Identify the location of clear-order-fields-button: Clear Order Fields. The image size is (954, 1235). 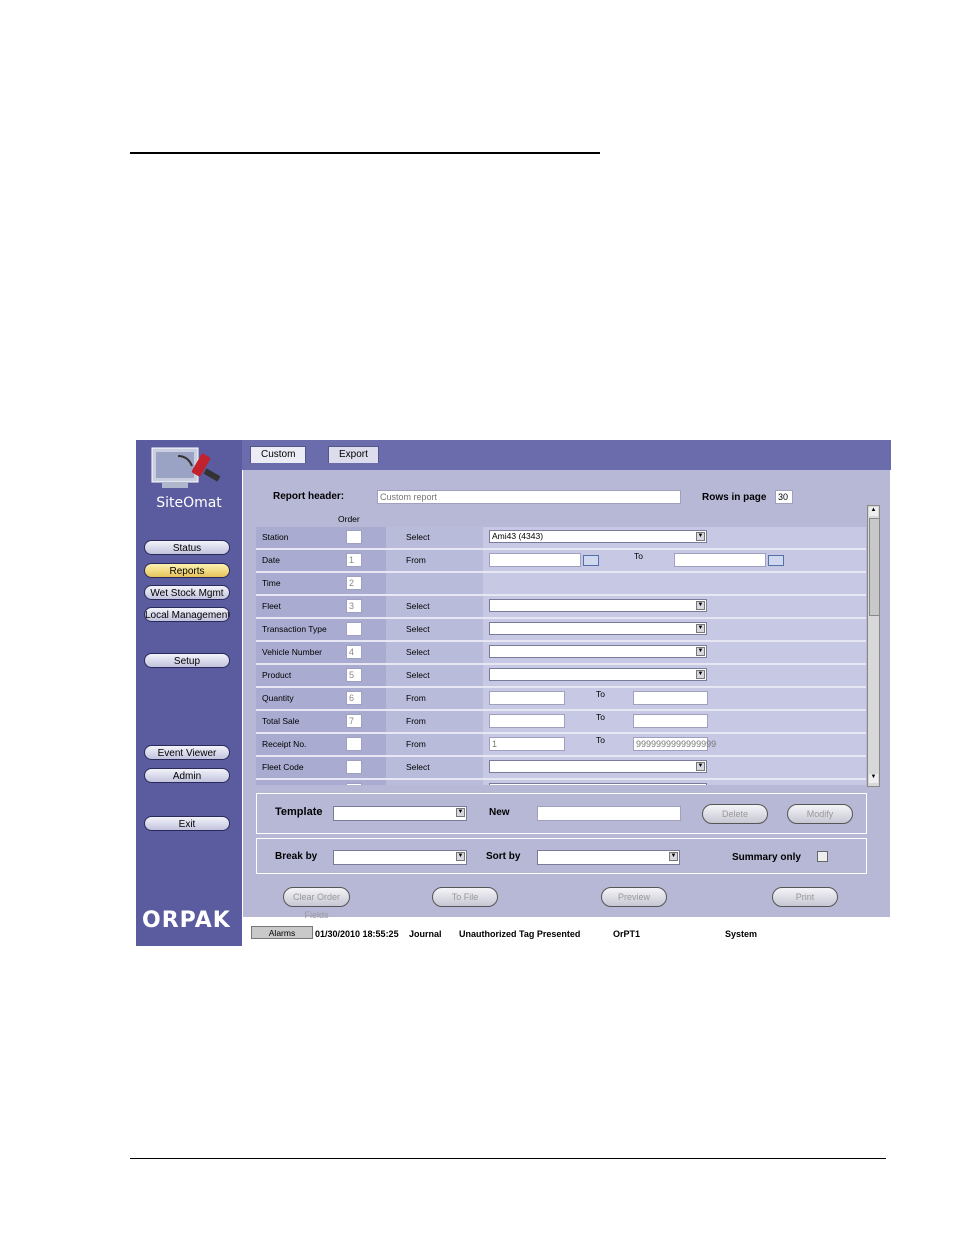
(316, 903).